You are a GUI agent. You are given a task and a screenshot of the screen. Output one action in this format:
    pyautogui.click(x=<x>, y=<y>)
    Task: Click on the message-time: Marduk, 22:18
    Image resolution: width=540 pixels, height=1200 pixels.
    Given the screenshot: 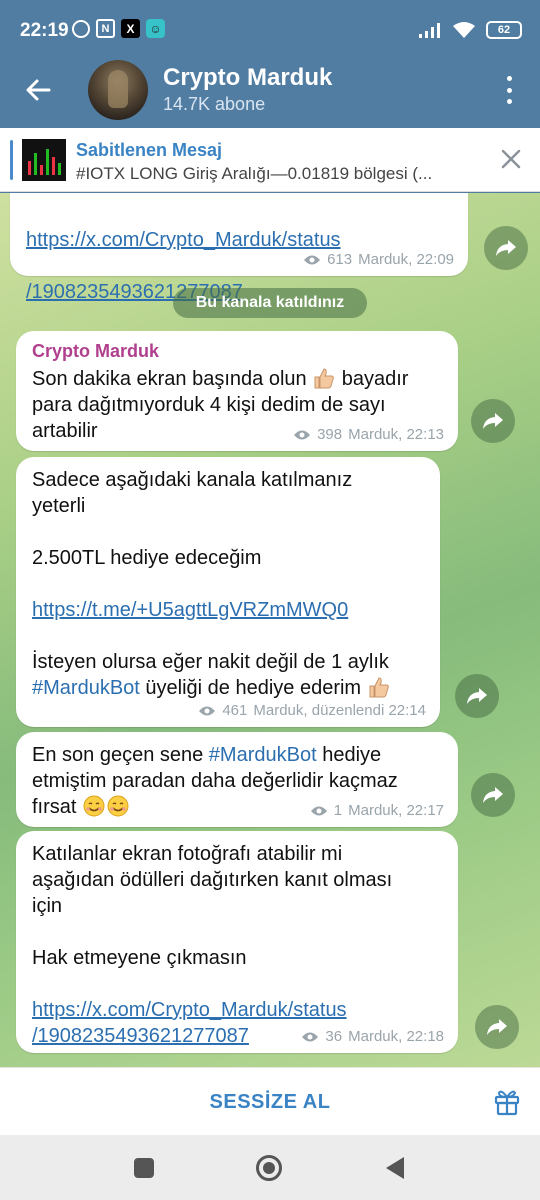 What is the action you would take?
    pyautogui.click(x=396, y=1036)
    